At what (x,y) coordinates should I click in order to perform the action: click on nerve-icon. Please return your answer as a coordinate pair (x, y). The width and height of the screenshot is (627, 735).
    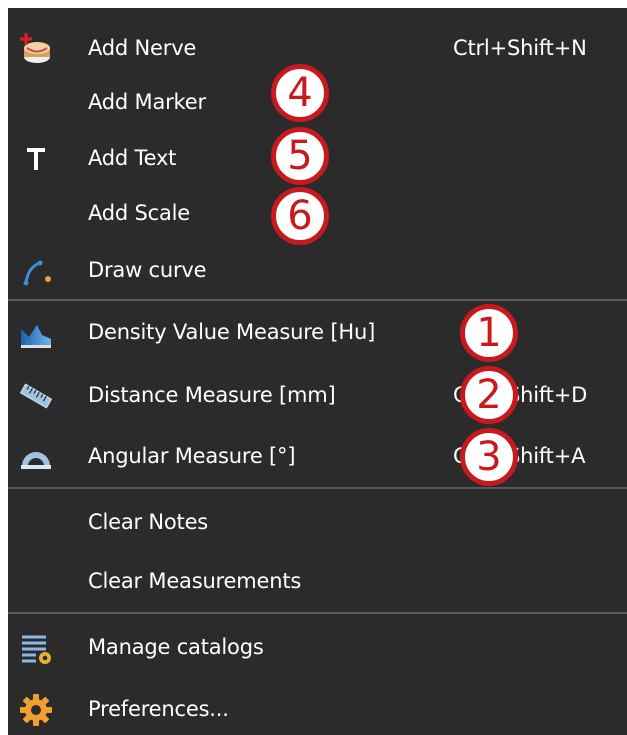
    Looking at the image, I should click on (36, 49).